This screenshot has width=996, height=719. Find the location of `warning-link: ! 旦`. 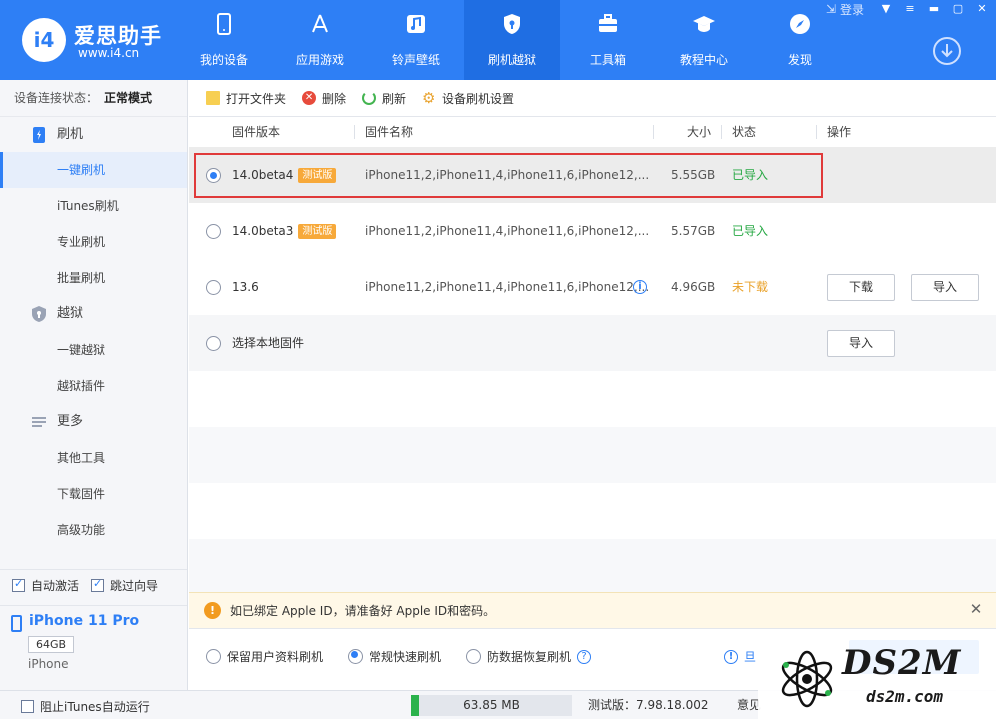

warning-link: ! 旦 is located at coordinates (740, 656).